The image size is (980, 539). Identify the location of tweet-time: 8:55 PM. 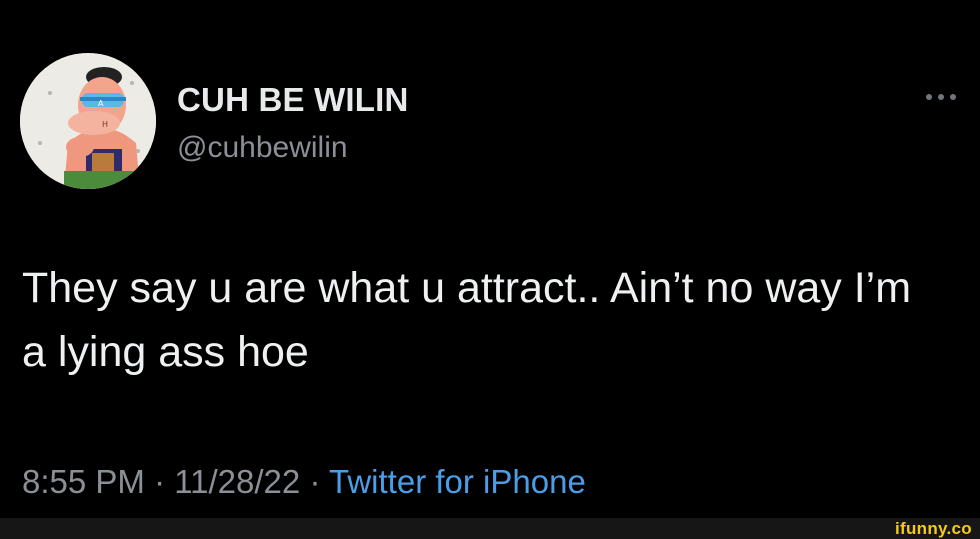
(83, 481).